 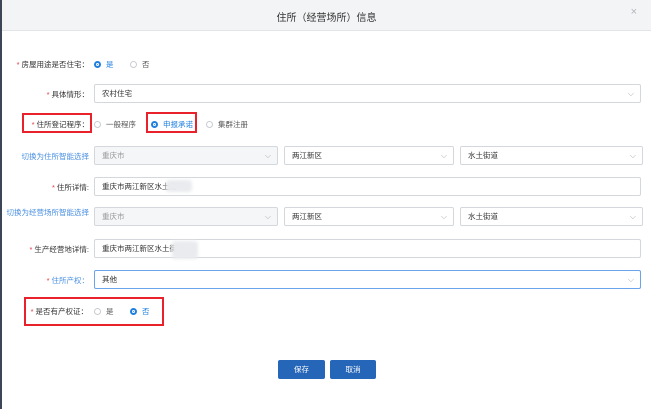 What do you see at coordinates (67, 94) in the screenshot?
I see `specific-situation-label: * 具体情形：` at bounding box center [67, 94].